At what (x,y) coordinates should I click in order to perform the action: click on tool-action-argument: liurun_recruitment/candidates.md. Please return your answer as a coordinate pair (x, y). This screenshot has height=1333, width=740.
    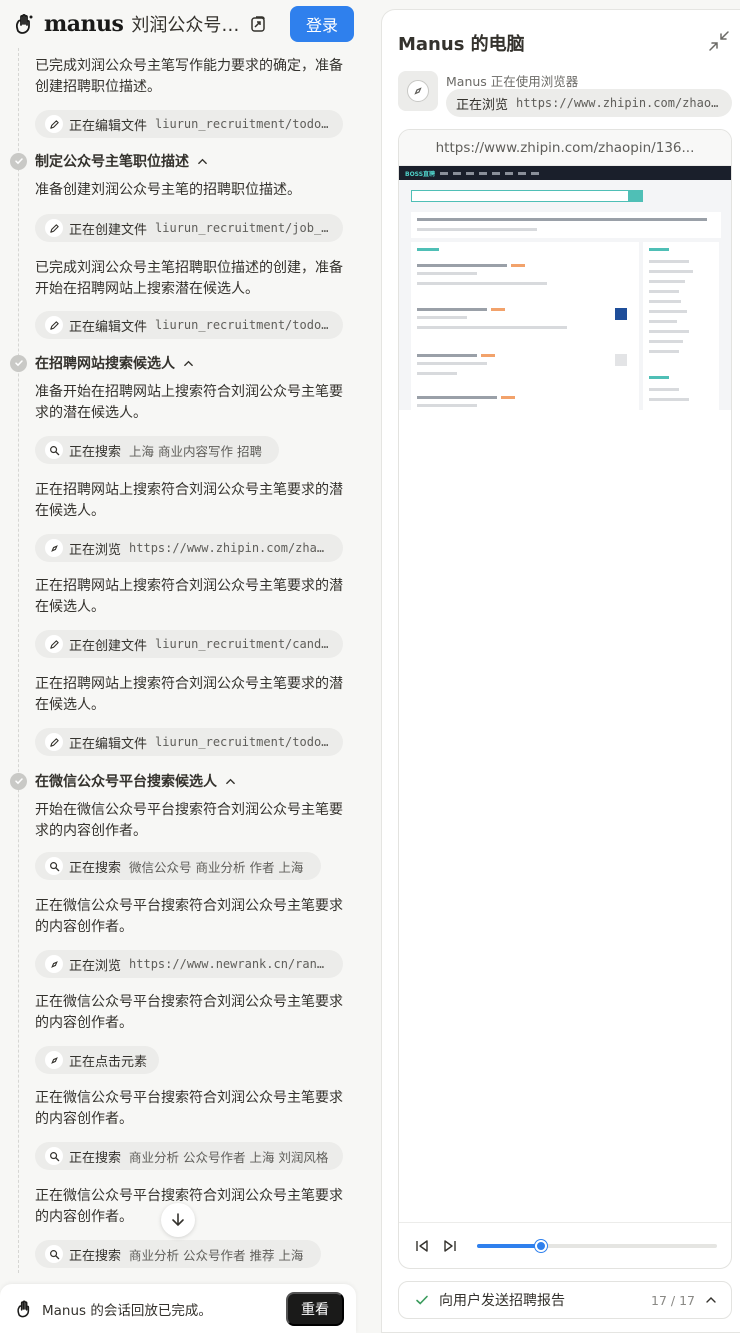
    Looking at the image, I should click on (243, 644).